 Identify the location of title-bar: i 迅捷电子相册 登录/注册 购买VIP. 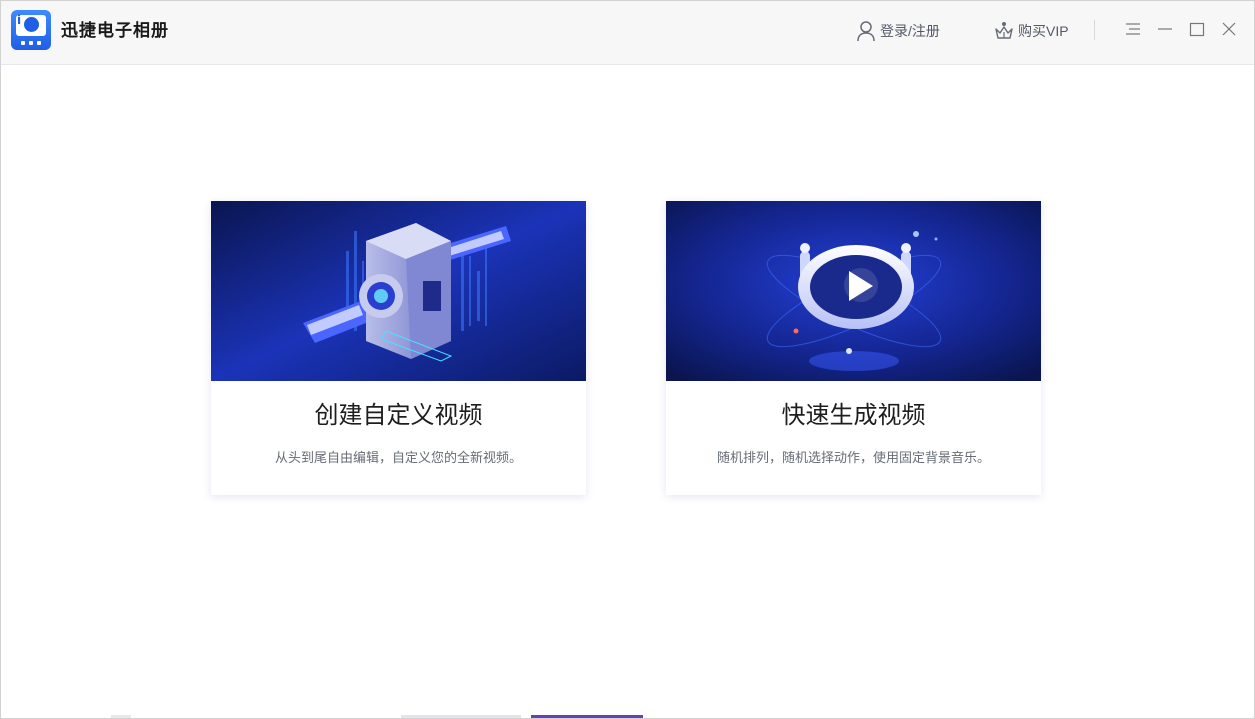
(627, 33).